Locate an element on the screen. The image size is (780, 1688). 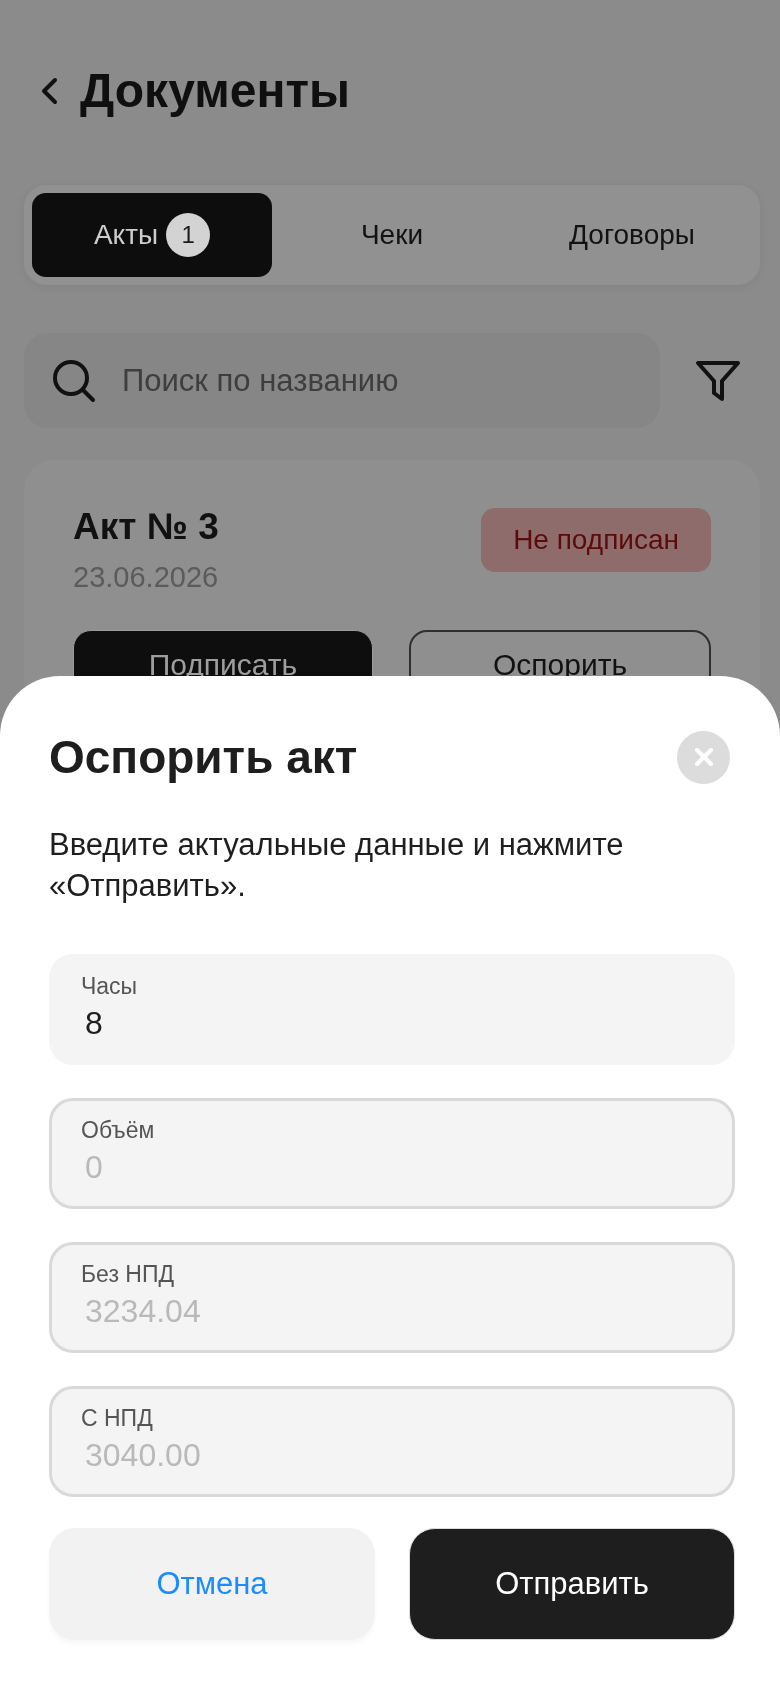
field-label: Объём is located at coordinates (118, 1130).